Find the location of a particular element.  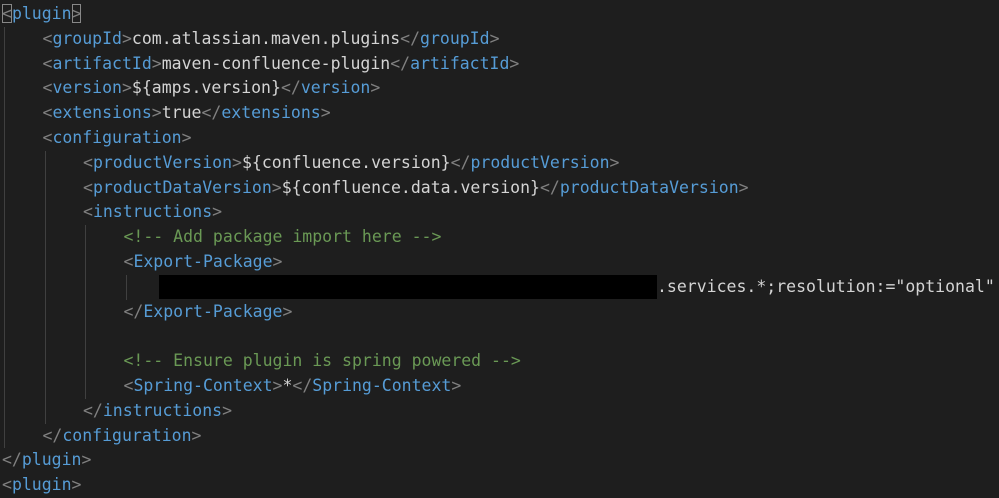

code-line: </instructions> is located at coordinates (116, 411).